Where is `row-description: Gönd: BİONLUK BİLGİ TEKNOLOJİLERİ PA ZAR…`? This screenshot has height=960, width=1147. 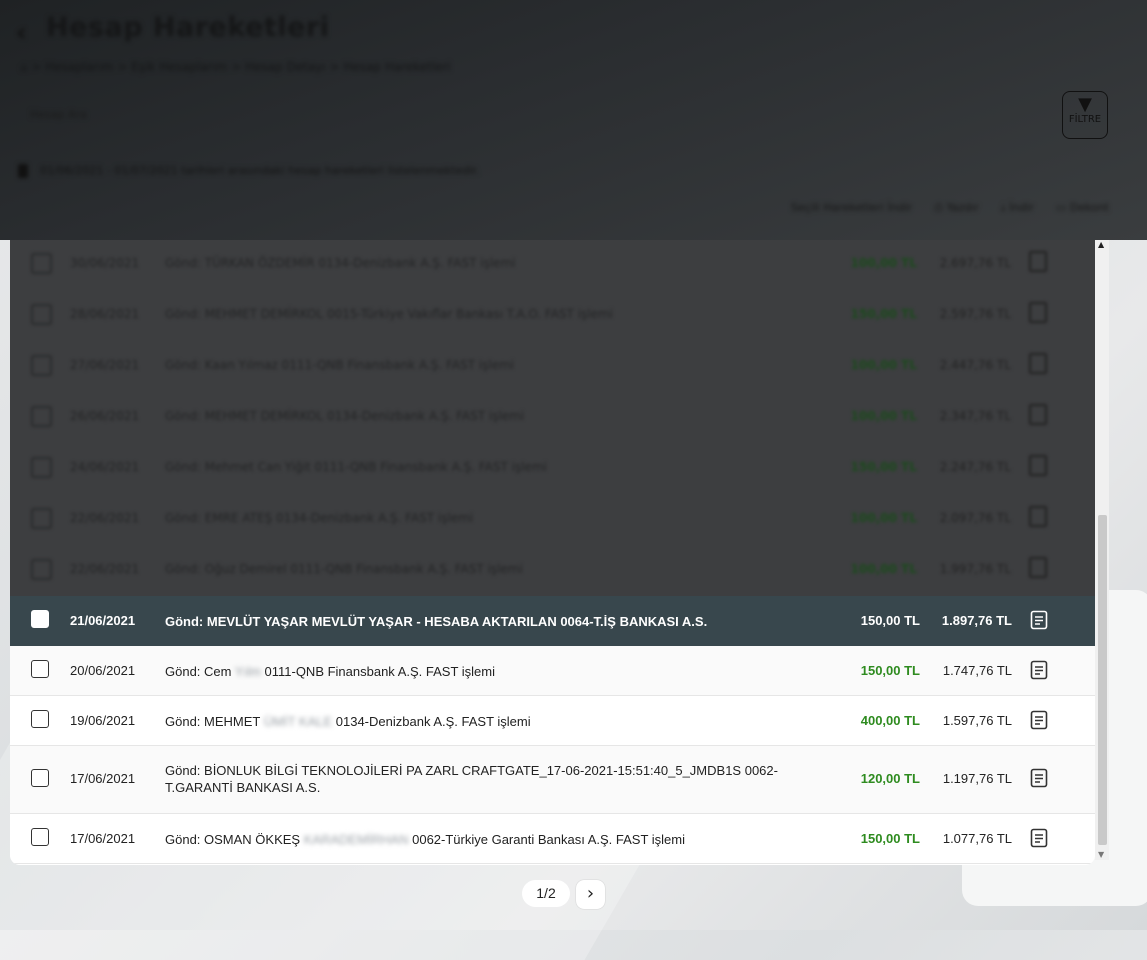 row-description: Gönd: BİONLUK BİLGİ TEKNOLOJİLERİ PA ZAR… is located at coordinates (485, 779).